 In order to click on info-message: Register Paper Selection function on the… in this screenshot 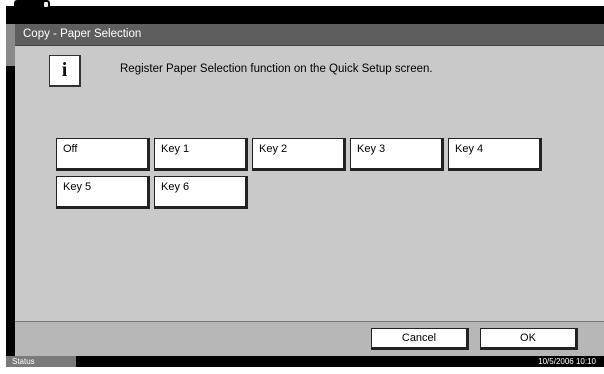, I will do `click(276, 69)`.